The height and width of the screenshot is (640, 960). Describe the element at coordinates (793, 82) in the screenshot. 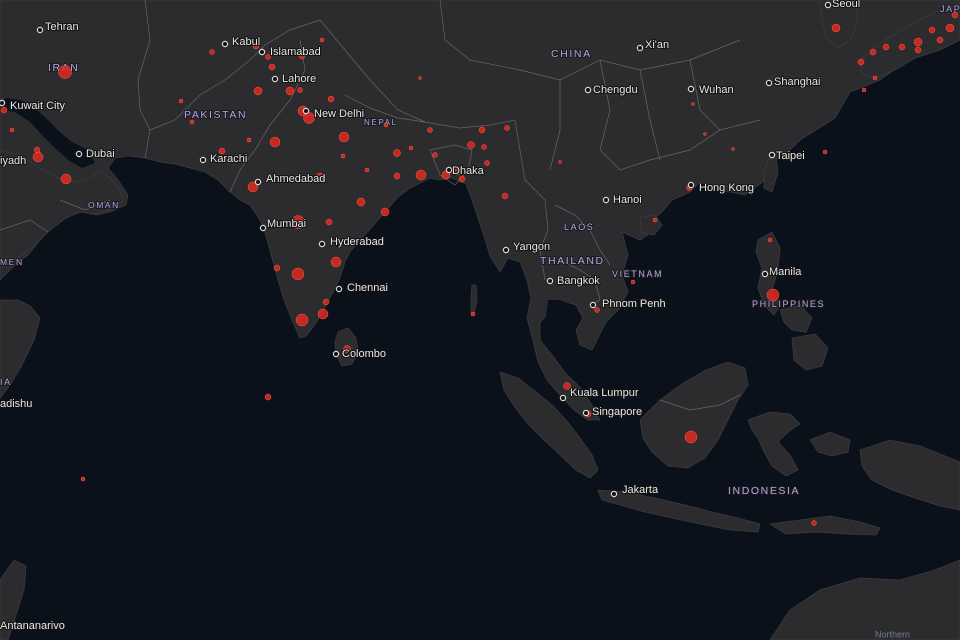

I see `city-shanghai: Shanghai` at that location.